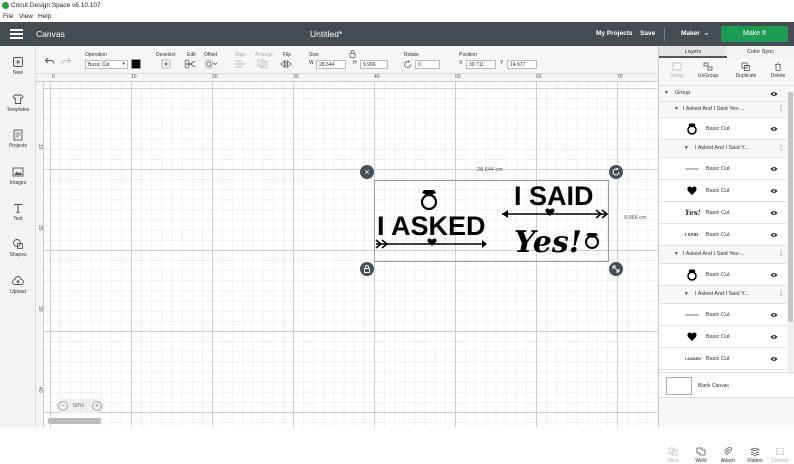  What do you see at coordinates (723, 94) in the screenshot?
I see `layer-row-group: ▾ Group` at bounding box center [723, 94].